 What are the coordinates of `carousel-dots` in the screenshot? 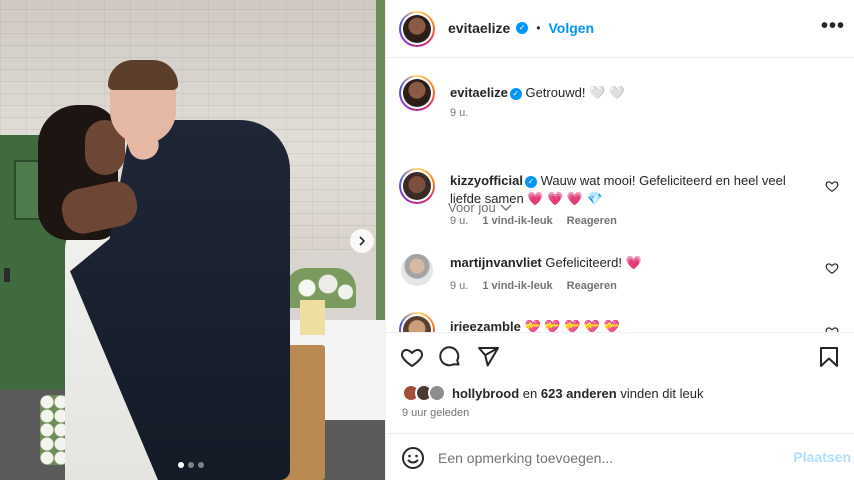 It's located at (191, 465).